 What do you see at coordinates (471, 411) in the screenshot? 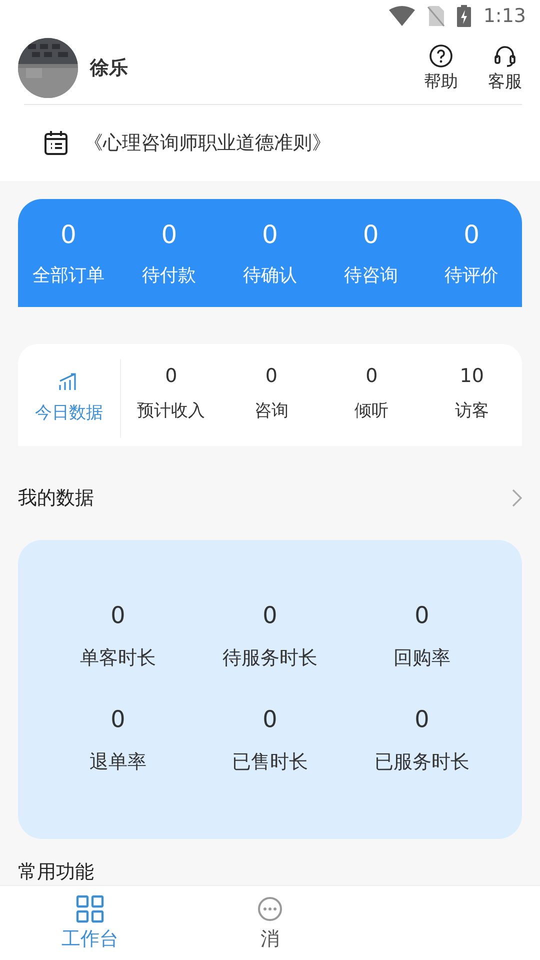
I see `stat-label: 访客` at bounding box center [471, 411].